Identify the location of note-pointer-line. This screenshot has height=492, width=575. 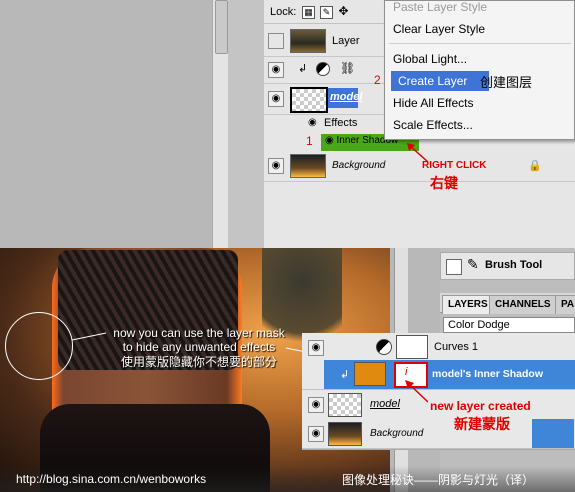
(89, 336).